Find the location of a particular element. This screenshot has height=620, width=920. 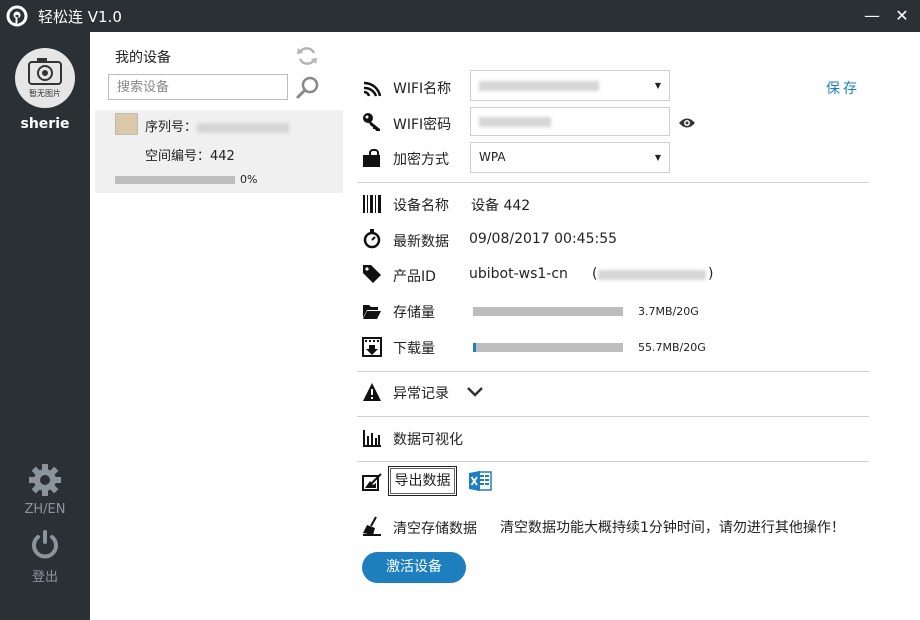

device-name-value: 设备 442 is located at coordinates (501, 206).